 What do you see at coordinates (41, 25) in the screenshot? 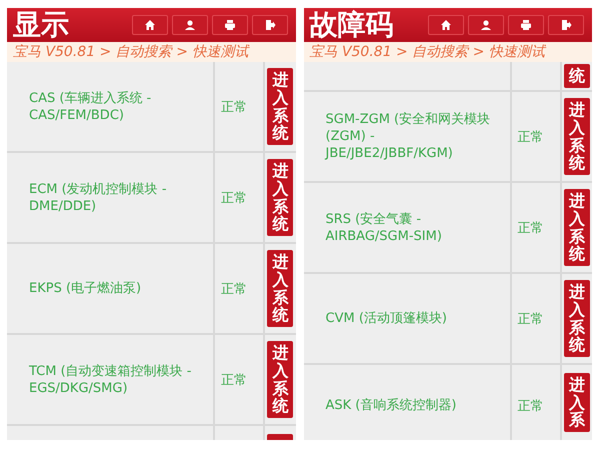
I see `page-title: 显示` at bounding box center [41, 25].